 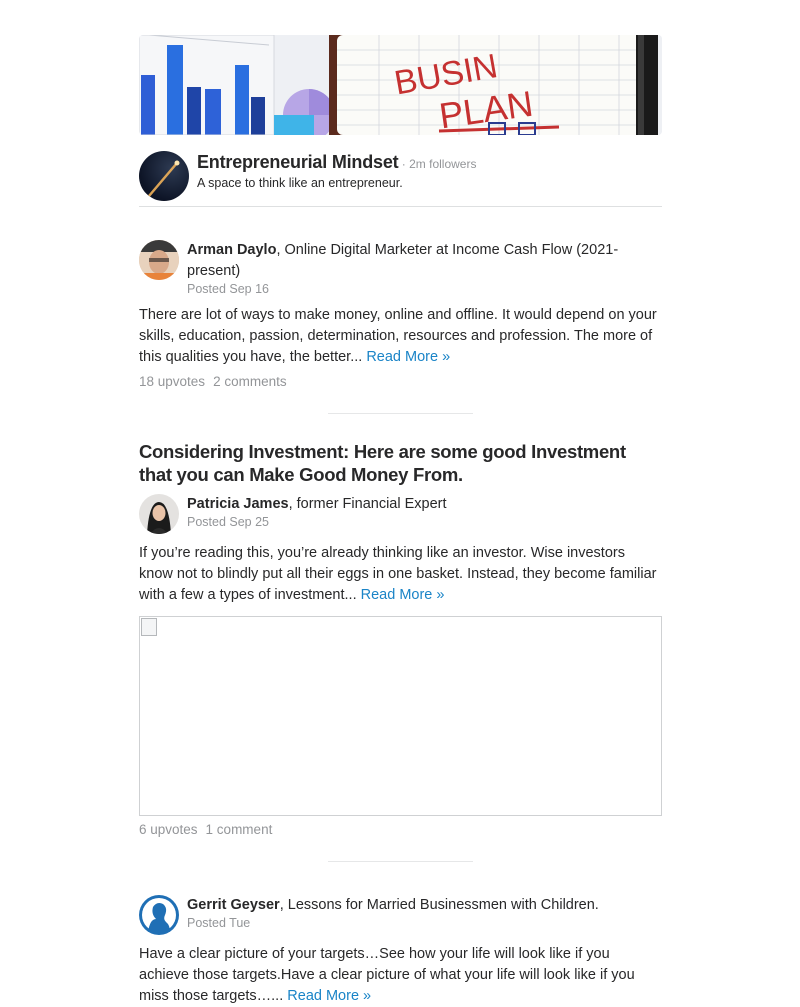 I want to click on space-description: A space to think like an entrepreneur., so click(x=300, y=183).